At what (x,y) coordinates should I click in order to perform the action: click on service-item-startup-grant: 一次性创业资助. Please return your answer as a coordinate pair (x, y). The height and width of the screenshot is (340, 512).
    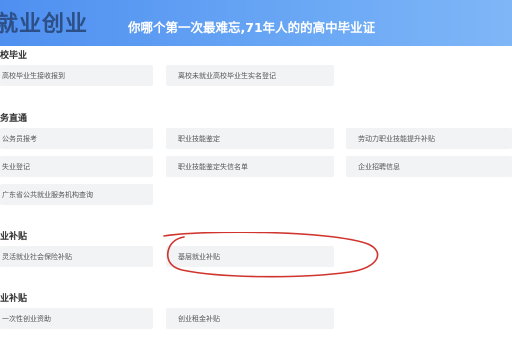
    Looking at the image, I should click on (76, 318).